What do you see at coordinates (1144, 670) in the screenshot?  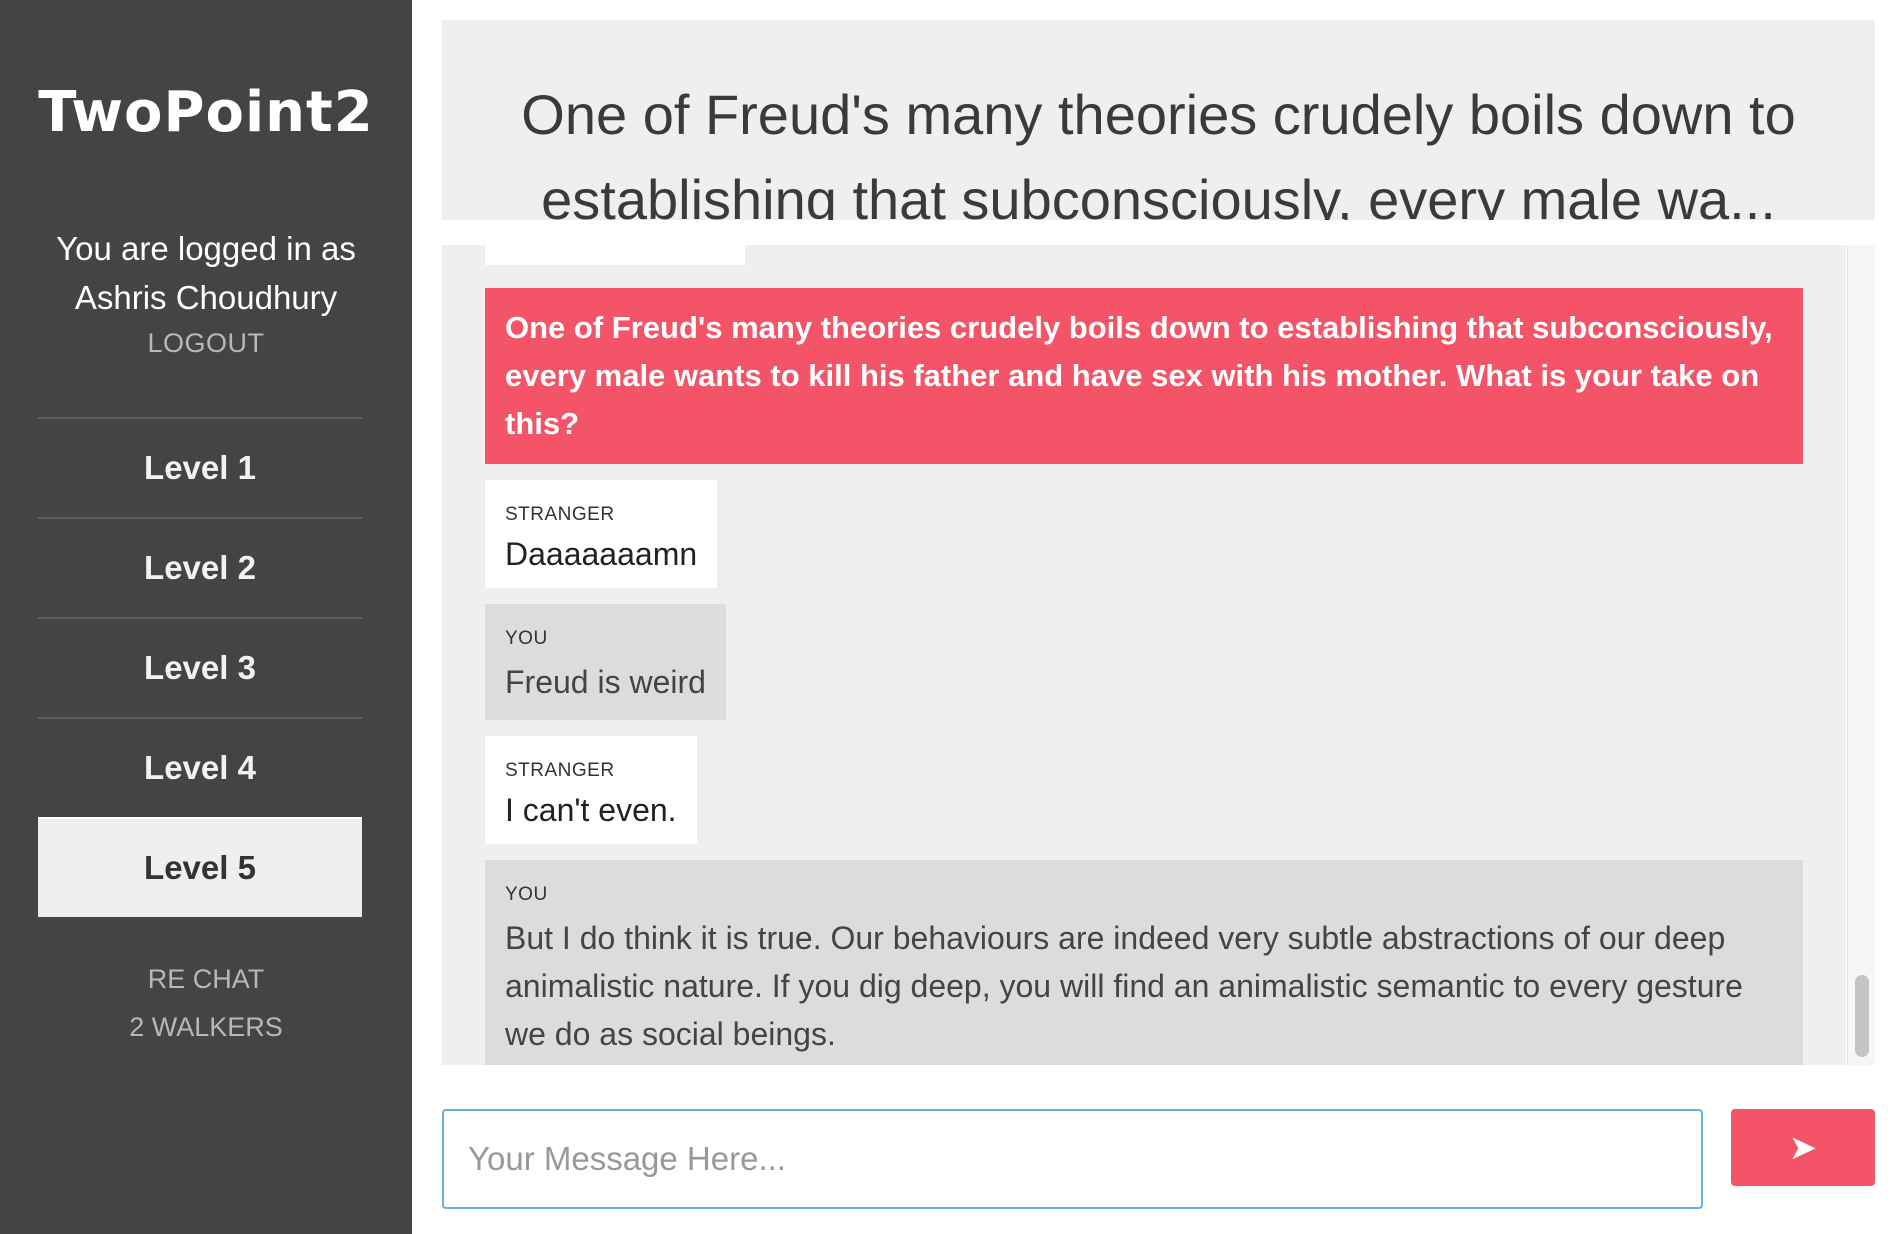 I see `list-item: YOU Freud is weird` at bounding box center [1144, 670].